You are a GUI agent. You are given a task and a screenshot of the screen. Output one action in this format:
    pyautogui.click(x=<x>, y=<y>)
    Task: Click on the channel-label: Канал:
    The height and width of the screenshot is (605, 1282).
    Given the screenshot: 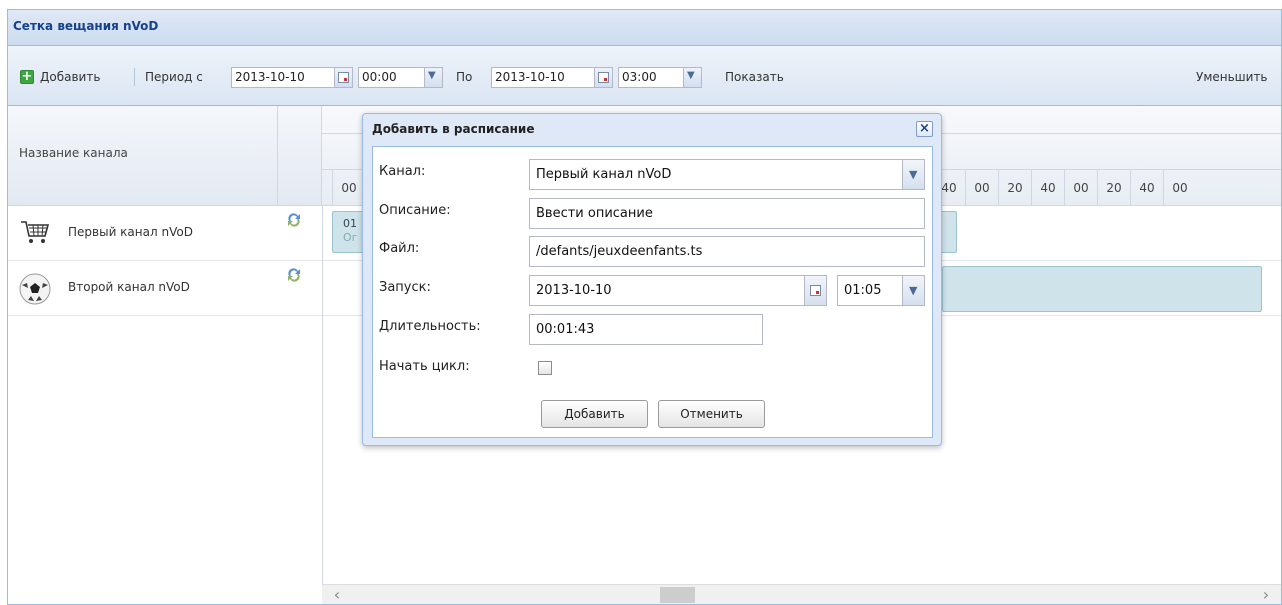 What is the action you would take?
    pyautogui.click(x=402, y=171)
    